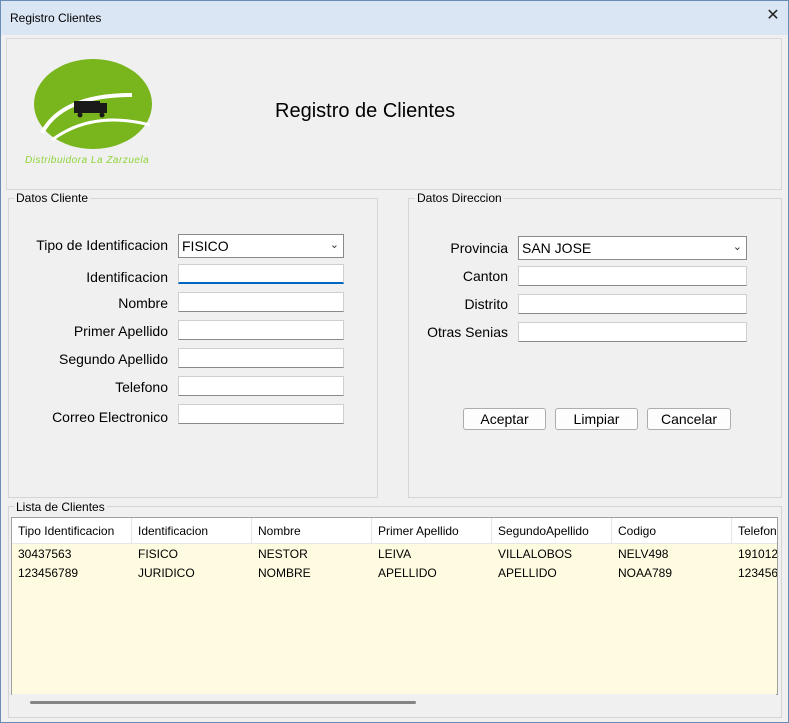 The image size is (789, 723). I want to click on logo, so click(94, 112).